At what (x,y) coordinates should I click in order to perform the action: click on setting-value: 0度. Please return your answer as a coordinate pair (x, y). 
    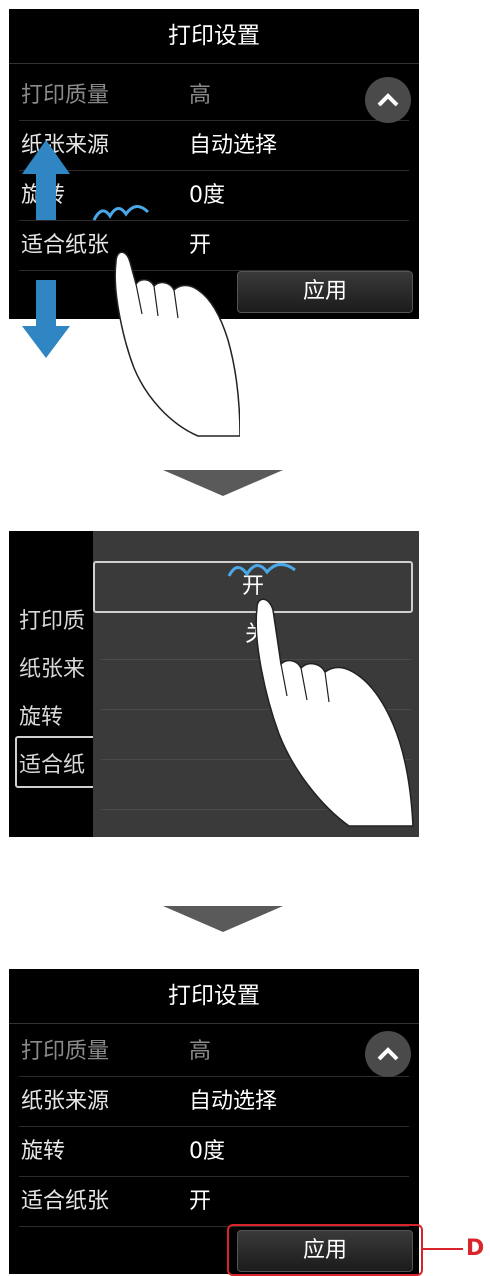
    Looking at the image, I should click on (207, 1151).